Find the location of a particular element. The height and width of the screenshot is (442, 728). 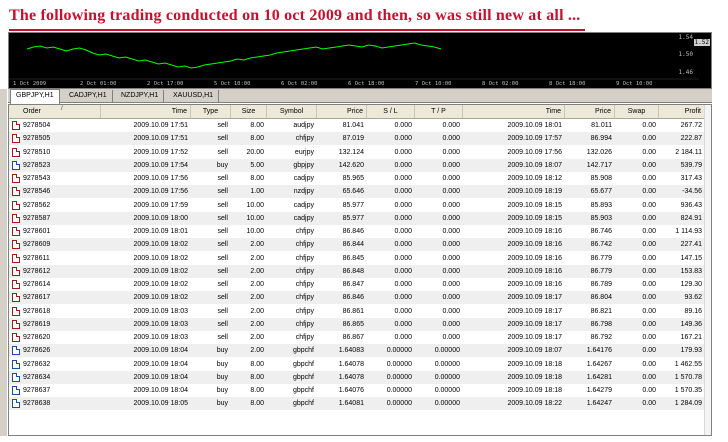

tab-xauusd: XAUUSD,H1 is located at coordinates (194, 96).